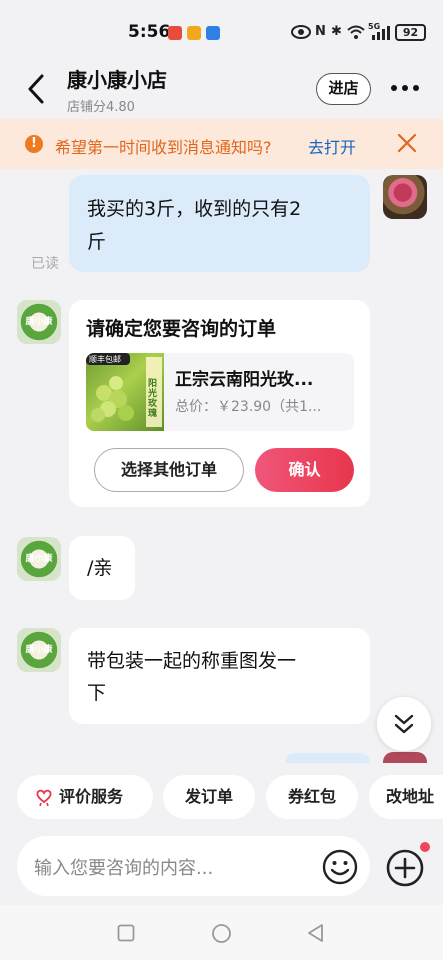 The height and width of the screenshot is (960, 443). What do you see at coordinates (97, 242) in the screenshot?
I see `message-text: 斤` at bounding box center [97, 242].